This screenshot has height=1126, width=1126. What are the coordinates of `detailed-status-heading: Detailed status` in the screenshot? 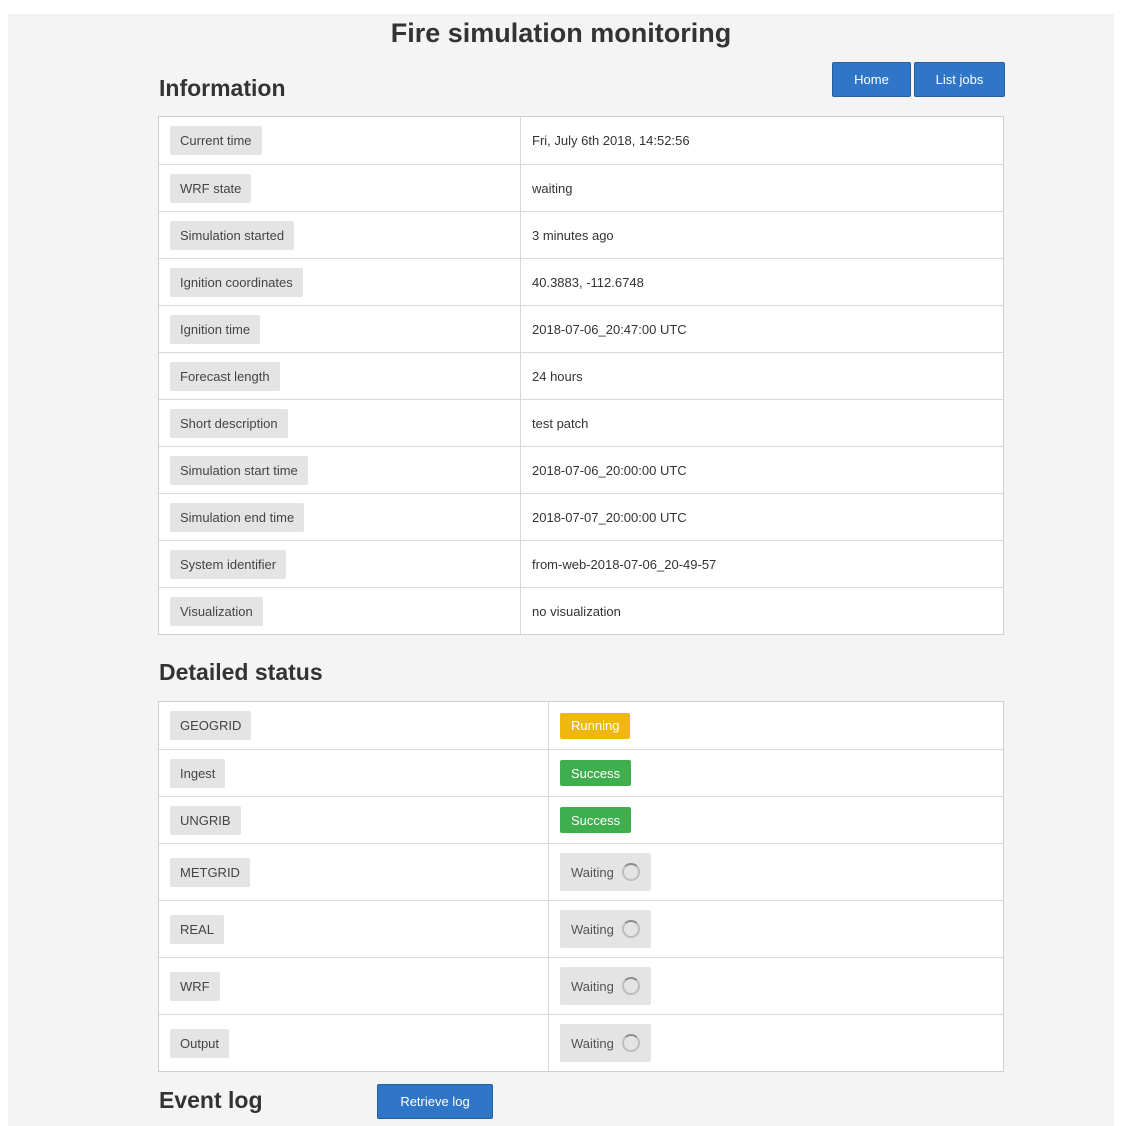 It's located at (241, 672).